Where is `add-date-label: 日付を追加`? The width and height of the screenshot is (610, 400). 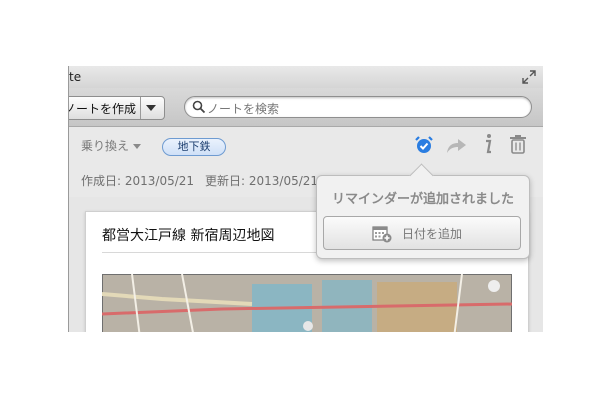
add-date-label: 日付を追加 is located at coordinates (432, 234).